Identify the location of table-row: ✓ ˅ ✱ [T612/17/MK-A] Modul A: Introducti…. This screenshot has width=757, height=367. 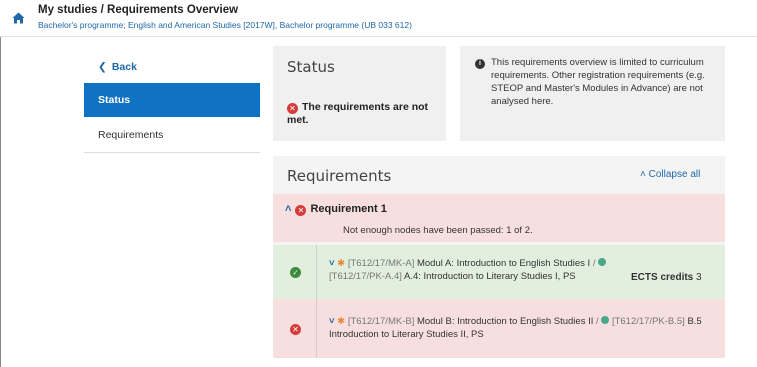
(499, 272).